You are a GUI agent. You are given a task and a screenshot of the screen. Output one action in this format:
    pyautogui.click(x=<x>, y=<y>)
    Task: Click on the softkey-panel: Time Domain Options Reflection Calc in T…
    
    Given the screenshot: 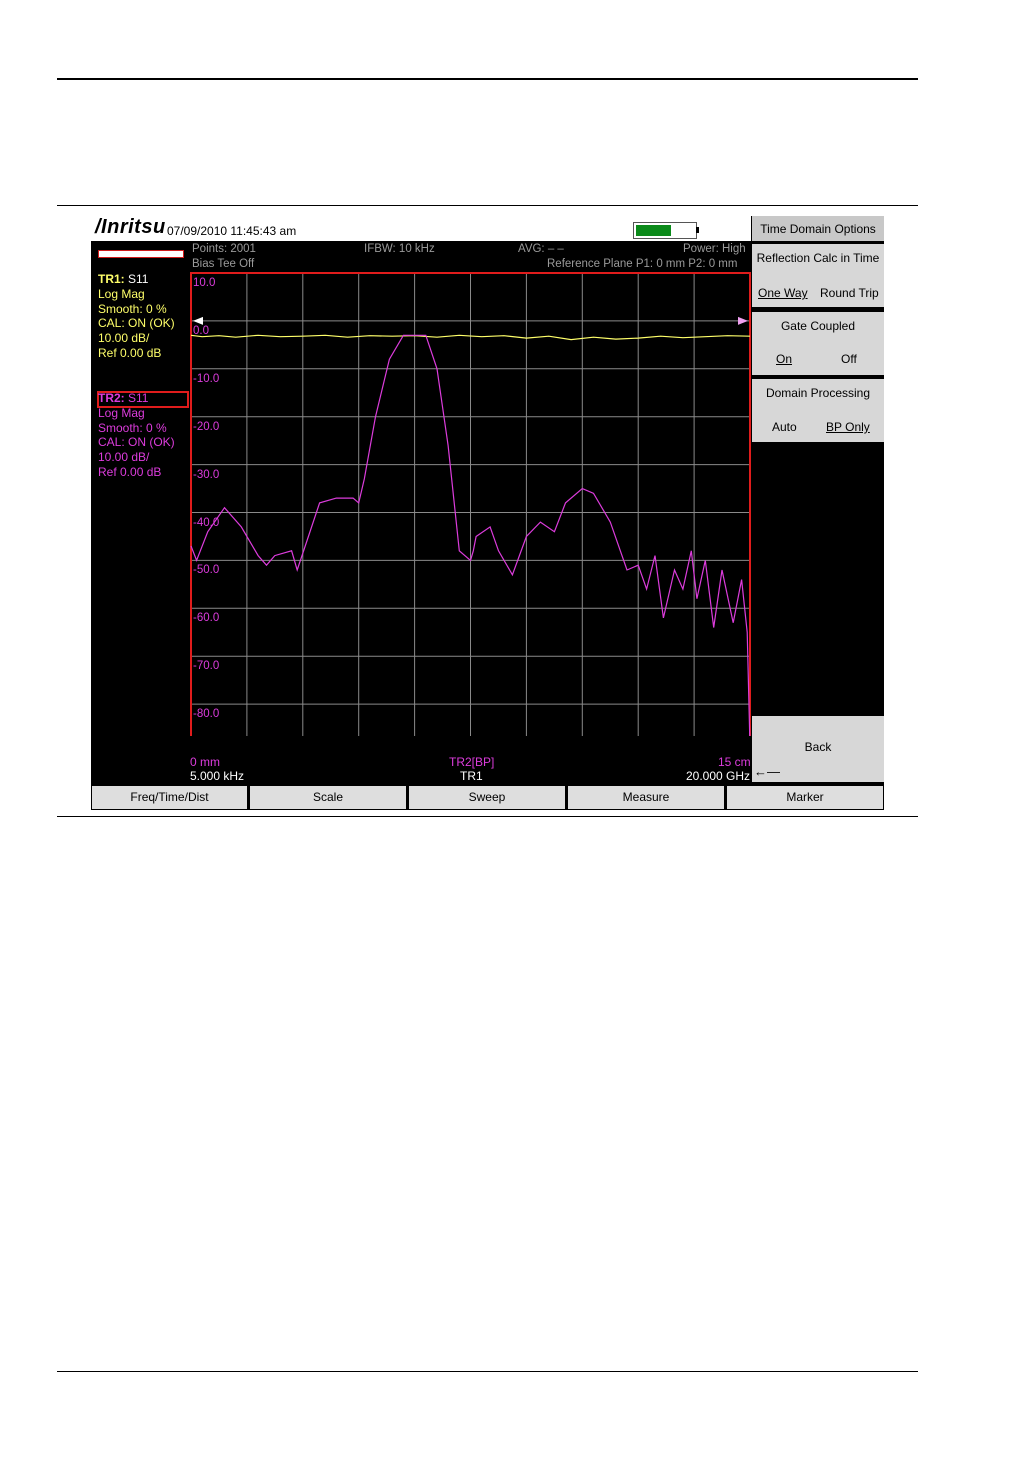 What is the action you would take?
    pyautogui.click(x=818, y=500)
    